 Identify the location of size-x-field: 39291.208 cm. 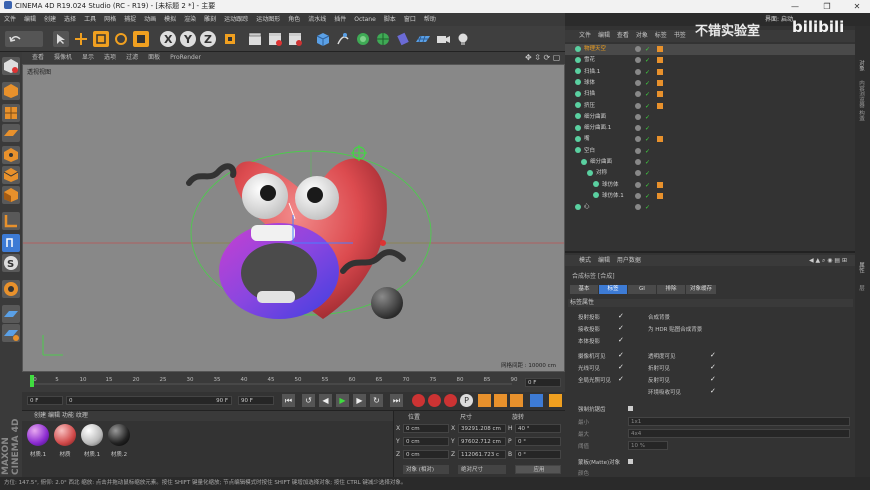
(482, 428).